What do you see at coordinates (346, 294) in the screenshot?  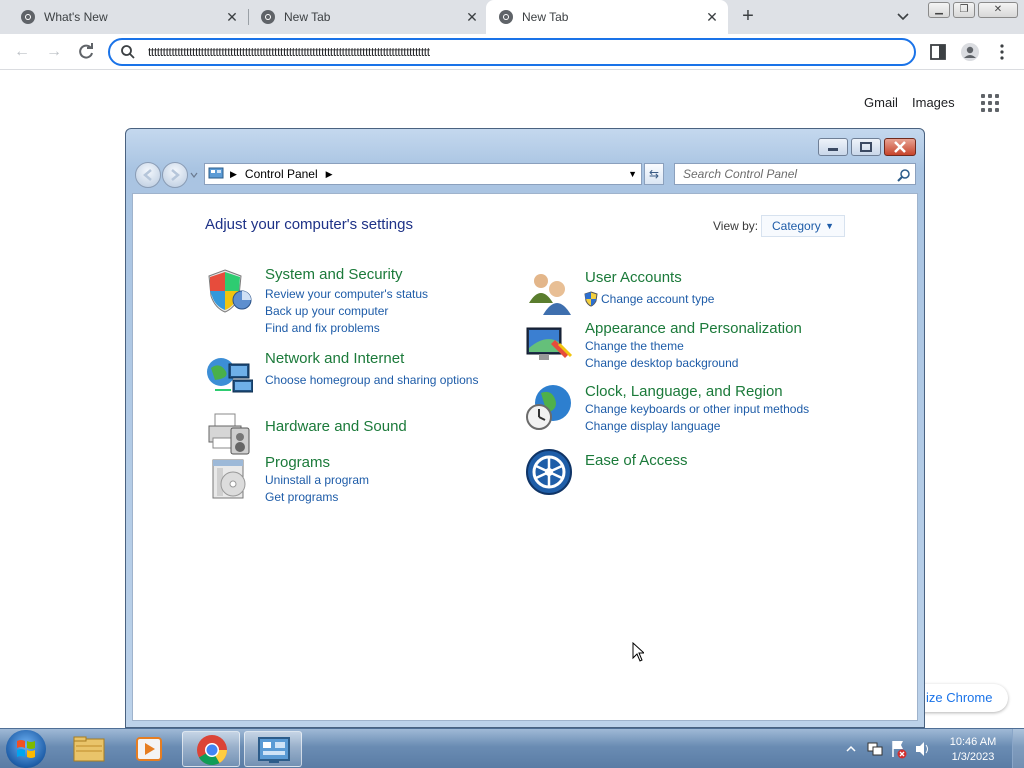 I see `category-link: Review your computer's status` at bounding box center [346, 294].